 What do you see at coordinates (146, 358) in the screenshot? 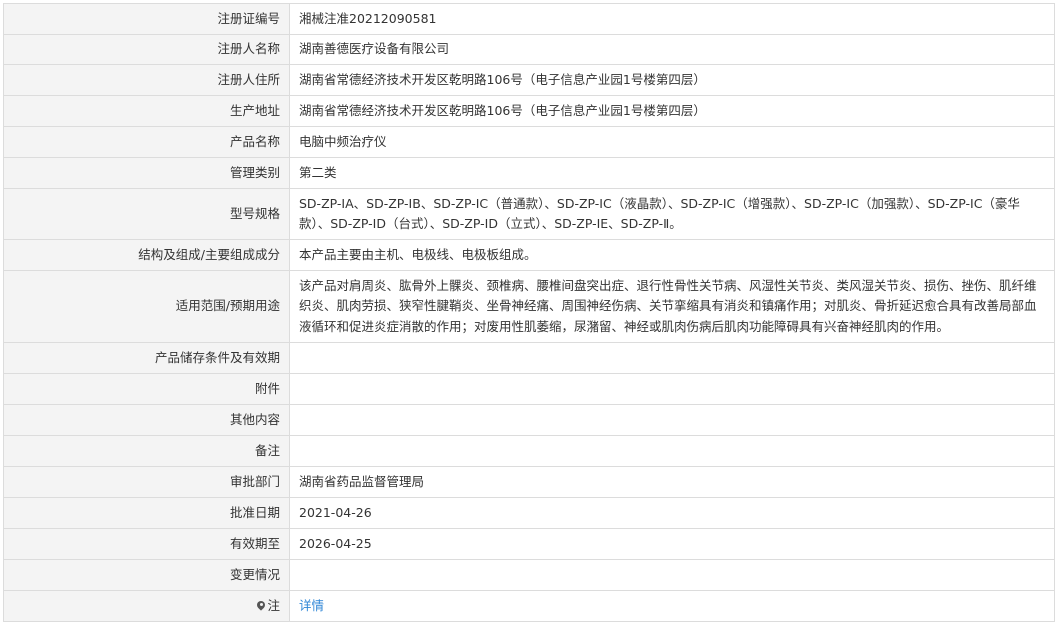
I see `label-storage-validity: 产品储存条件及有效期` at bounding box center [146, 358].